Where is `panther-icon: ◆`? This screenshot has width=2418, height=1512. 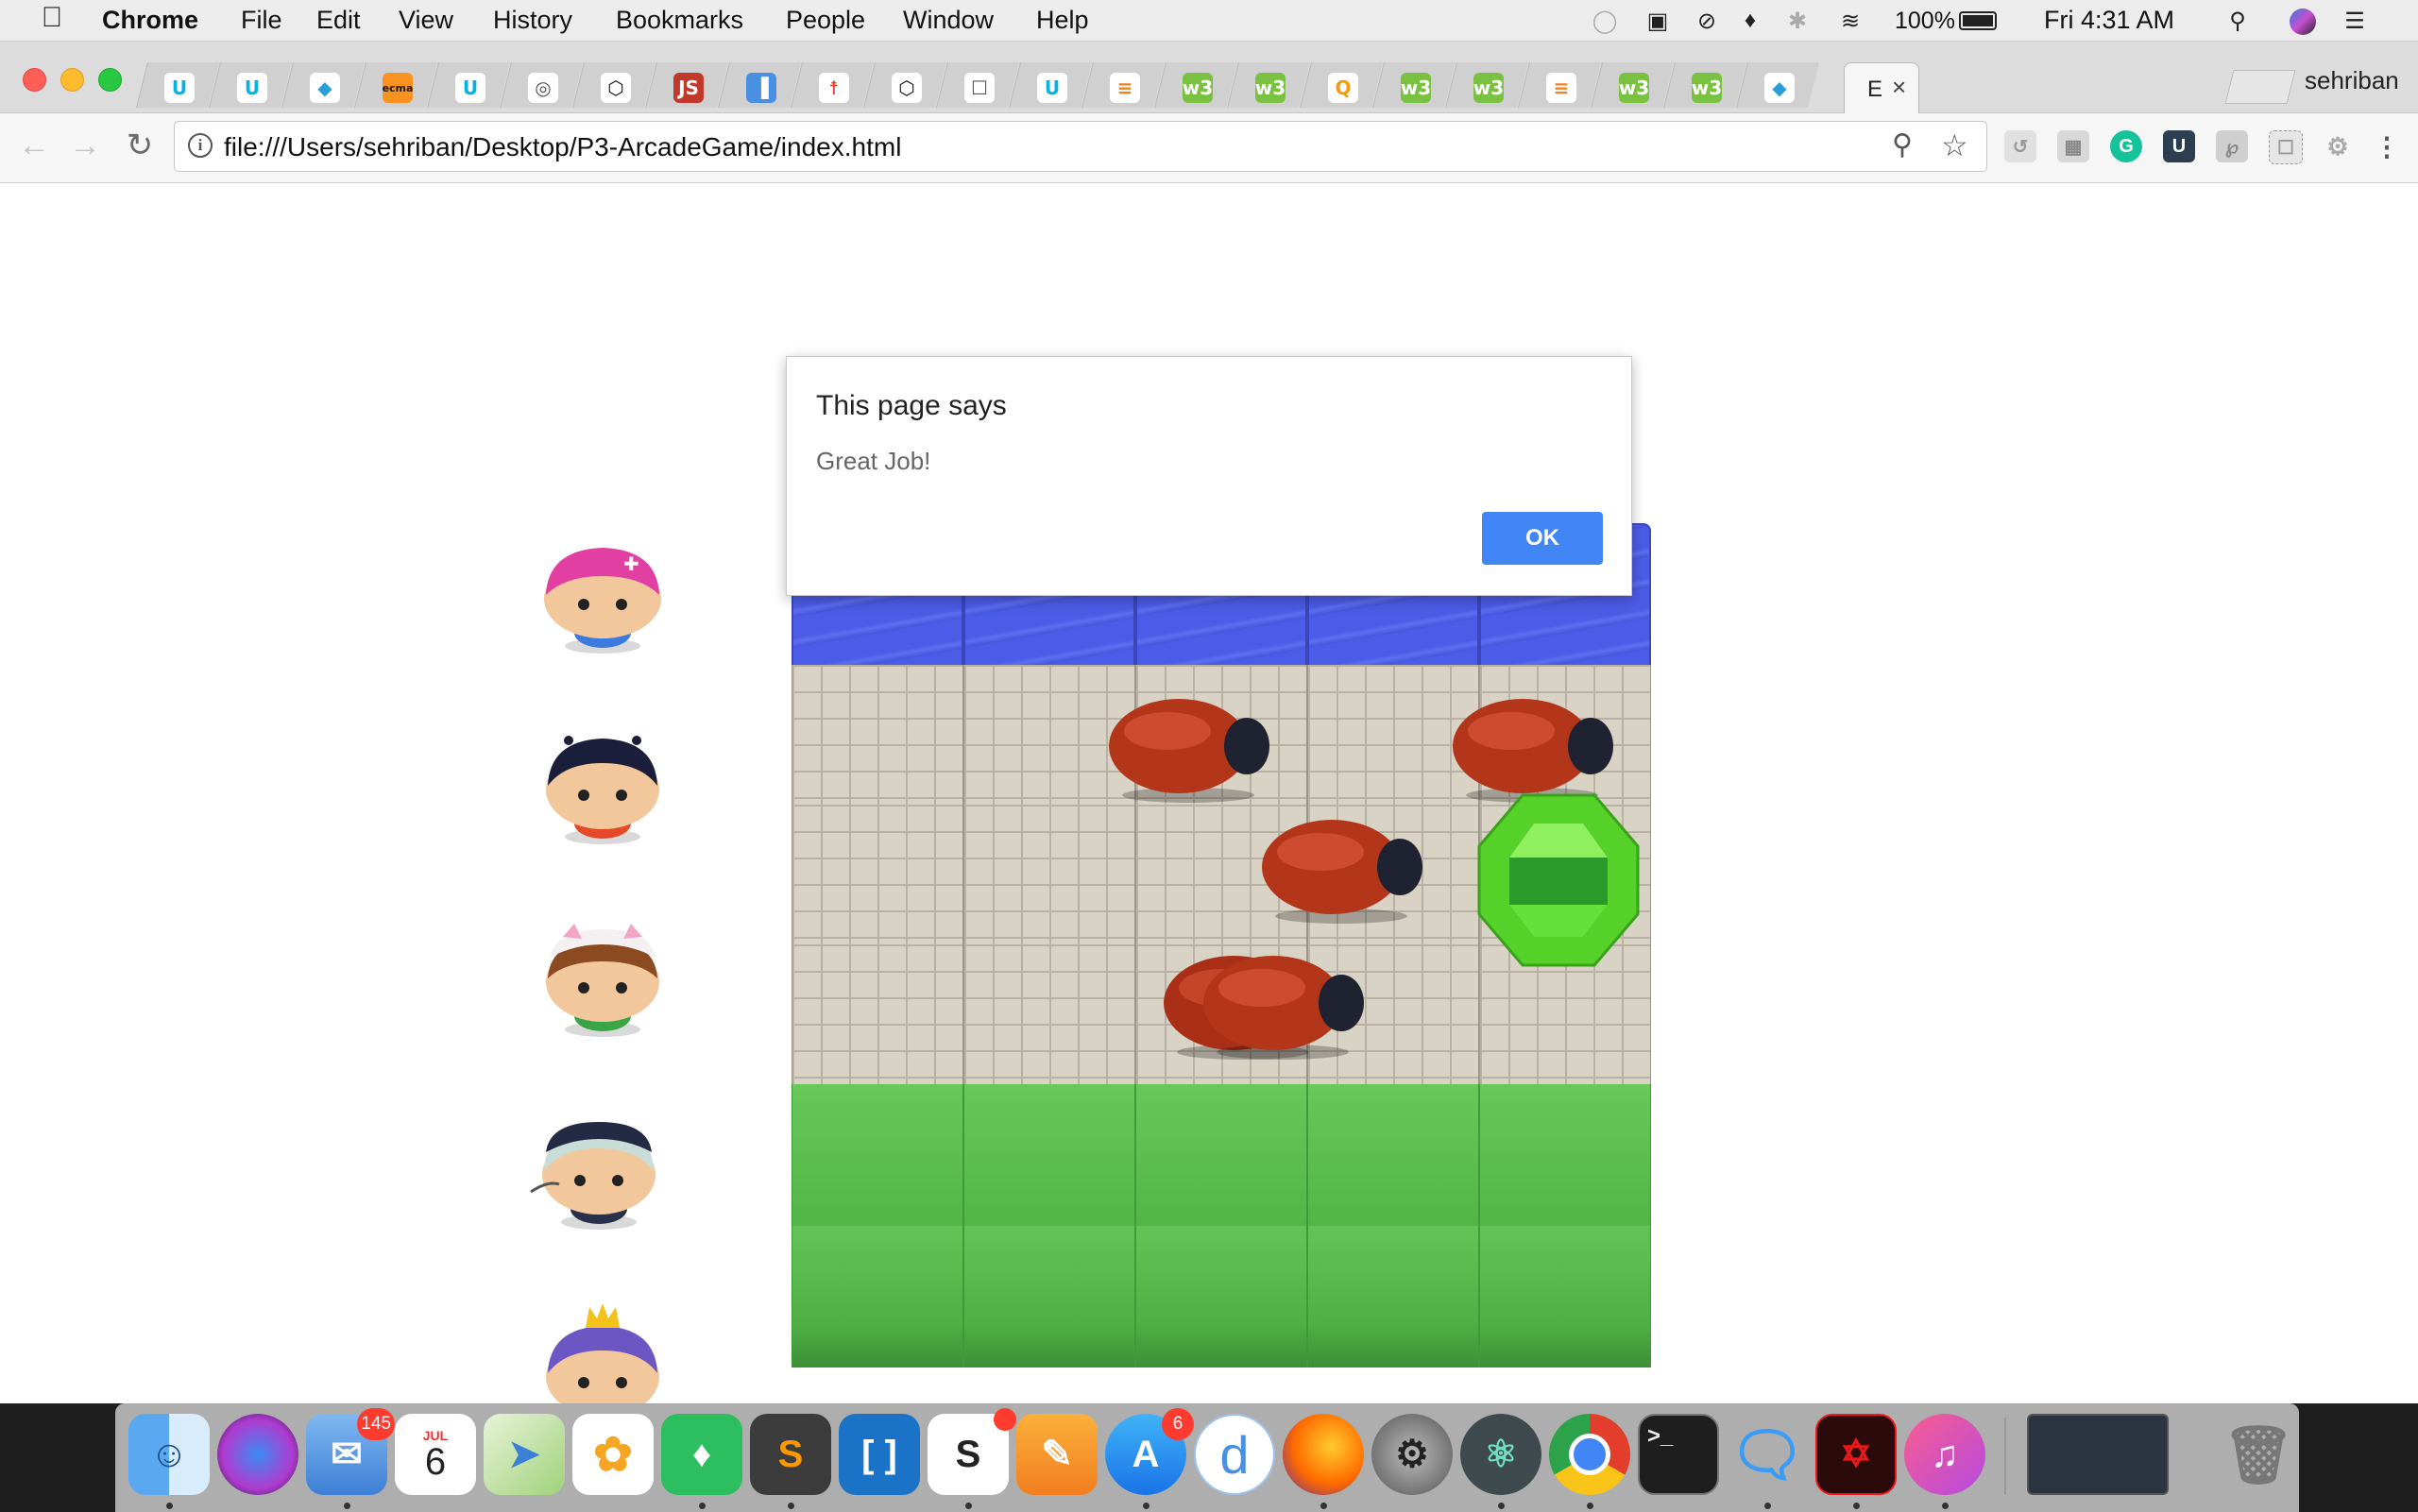 panther-icon: ◆ is located at coordinates (1779, 88).